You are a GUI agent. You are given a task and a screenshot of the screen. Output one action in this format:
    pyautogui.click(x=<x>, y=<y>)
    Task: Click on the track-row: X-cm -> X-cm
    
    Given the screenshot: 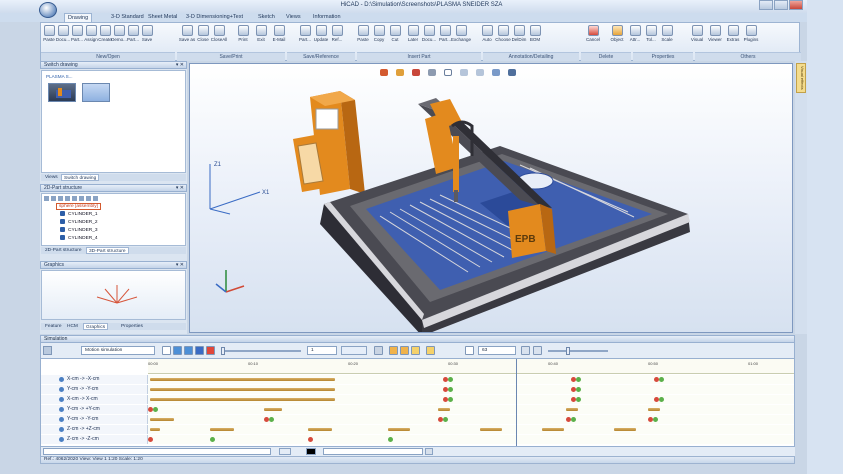 What is the action you would take?
    pyautogui.click(x=417, y=399)
    